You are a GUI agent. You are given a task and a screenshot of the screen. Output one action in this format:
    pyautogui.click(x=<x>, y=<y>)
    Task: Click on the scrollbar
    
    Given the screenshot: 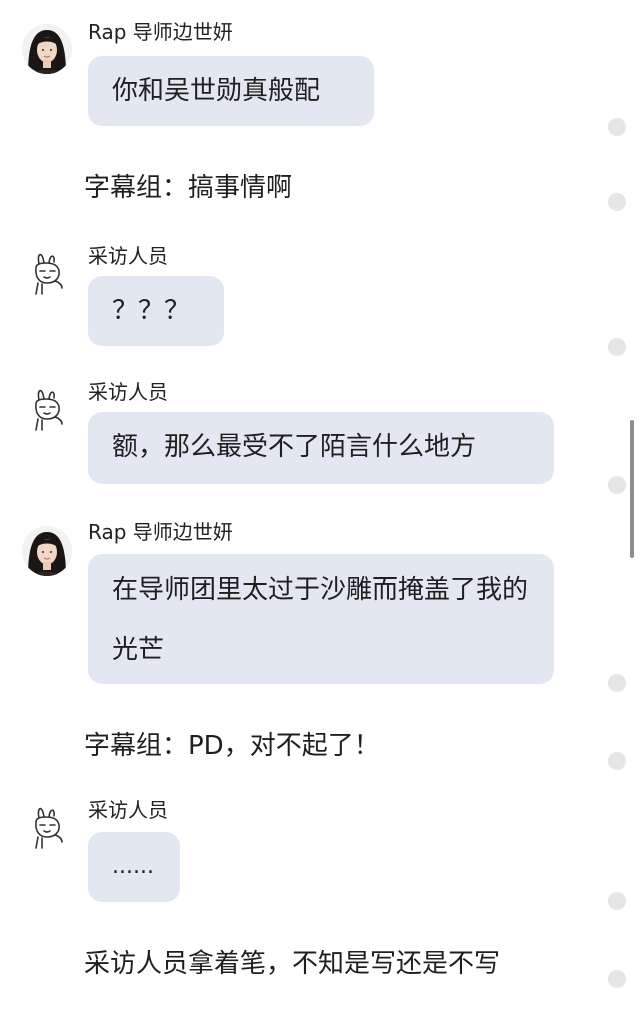 What is the action you would take?
    pyautogui.click(x=632, y=489)
    